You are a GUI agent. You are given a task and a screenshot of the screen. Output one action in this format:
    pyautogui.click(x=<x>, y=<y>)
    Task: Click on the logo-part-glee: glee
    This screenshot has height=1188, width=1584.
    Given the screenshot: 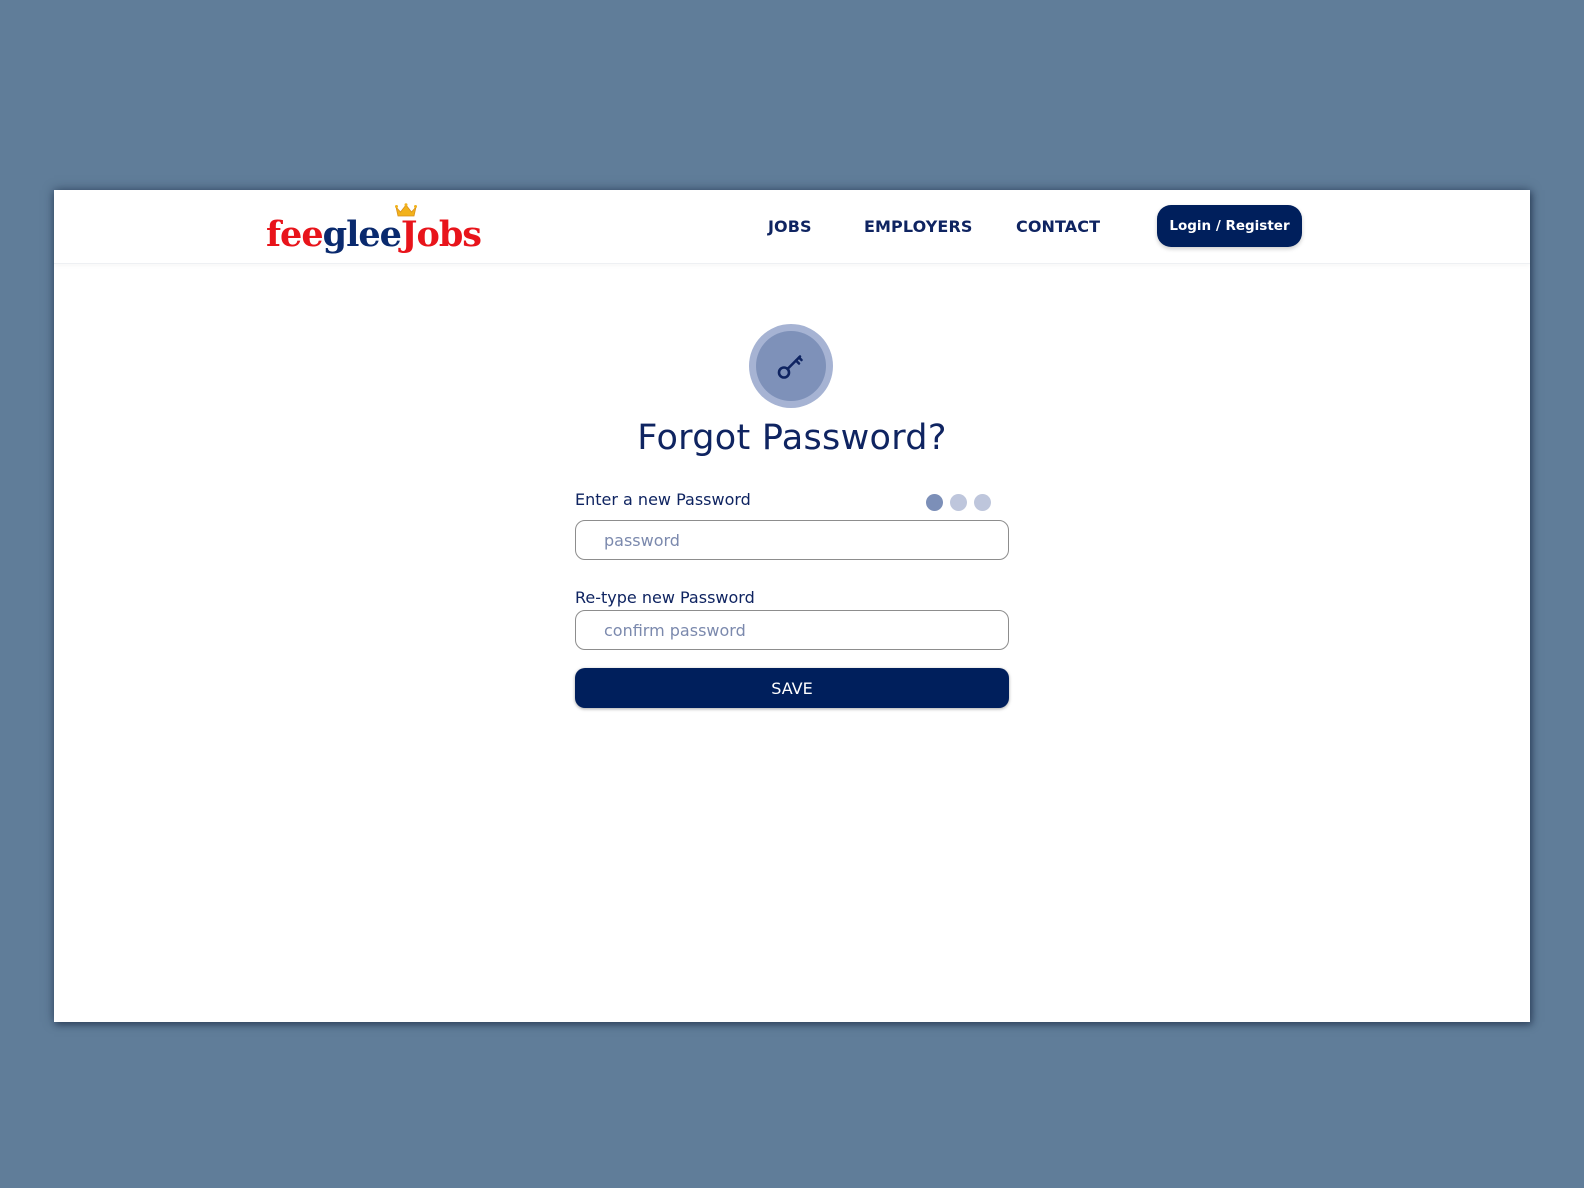 What is the action you would take?
    pyautogui.click(x=362, y=234)
    